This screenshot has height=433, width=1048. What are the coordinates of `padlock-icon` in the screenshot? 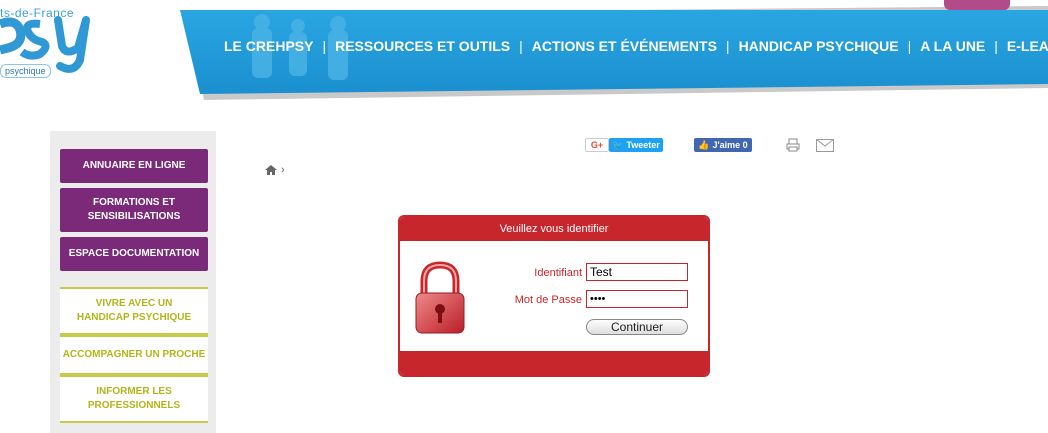 It's located at (440, 297).